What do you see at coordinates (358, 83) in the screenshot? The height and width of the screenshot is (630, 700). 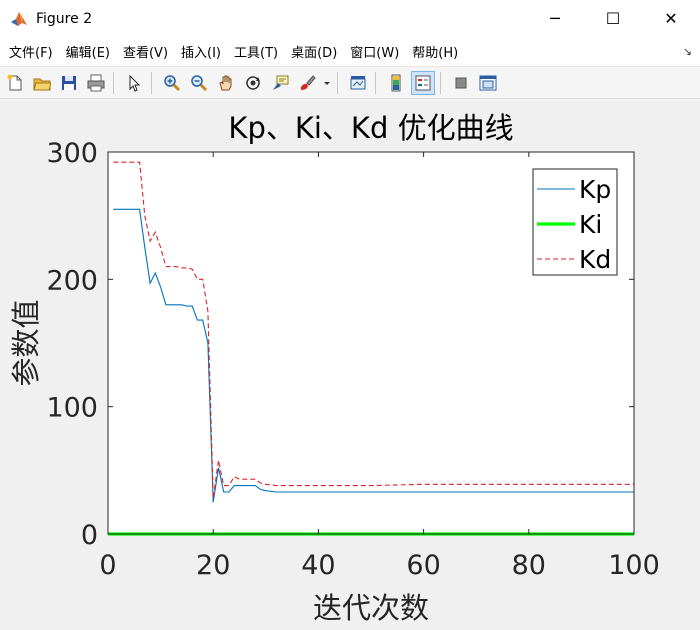 I see `link-plot-icon` at bounding box center [358, 83].